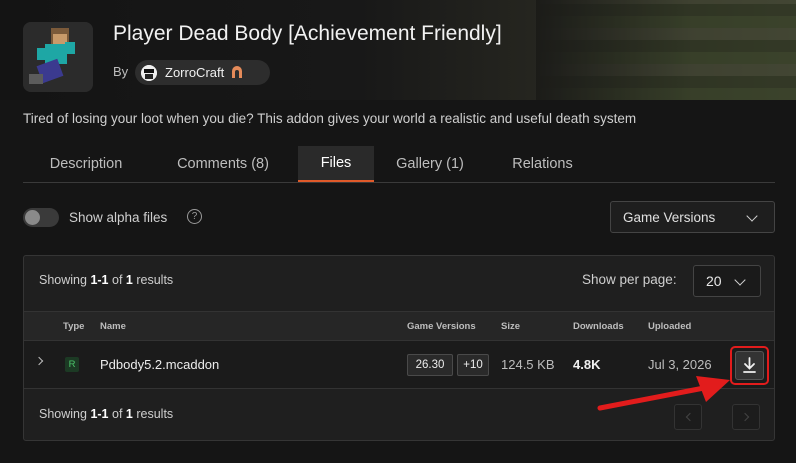 Image resolution: width=796 pixels, height=463 pixels. I want to click on results-summary-bottom: Showing 1-1 of 1 results, so click(106, 414).